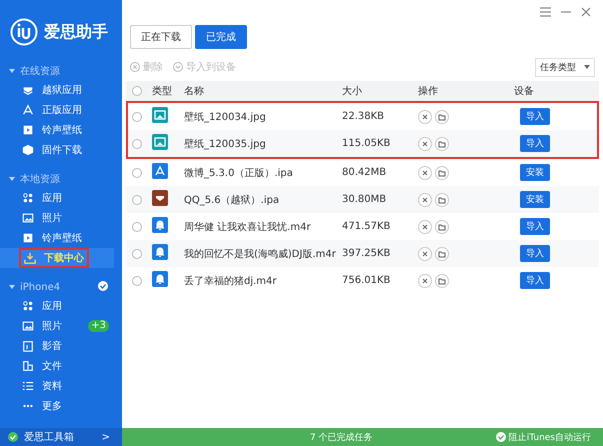  Describe the element at coordinates (40, 71) in the screenshot. I see `section-header: 在线资源` at that location.